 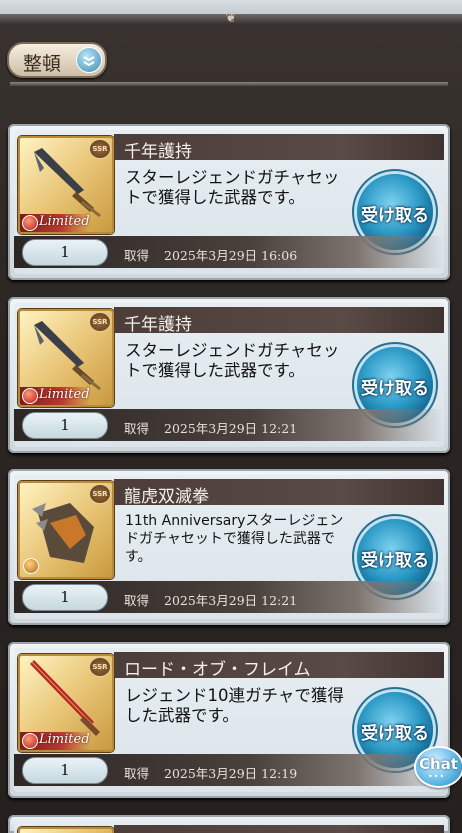 I want to click on item-title-bar: 爆藥, so click(x=279, y=829).